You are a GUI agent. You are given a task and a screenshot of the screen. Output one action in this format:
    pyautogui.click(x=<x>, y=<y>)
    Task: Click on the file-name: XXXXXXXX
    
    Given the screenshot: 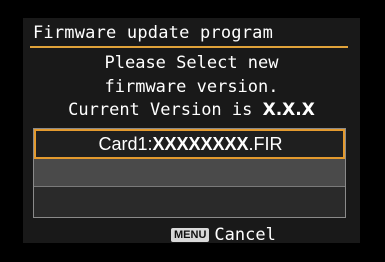 What is the action you would take?
    pyautogui.click(x=200, y=144)
    